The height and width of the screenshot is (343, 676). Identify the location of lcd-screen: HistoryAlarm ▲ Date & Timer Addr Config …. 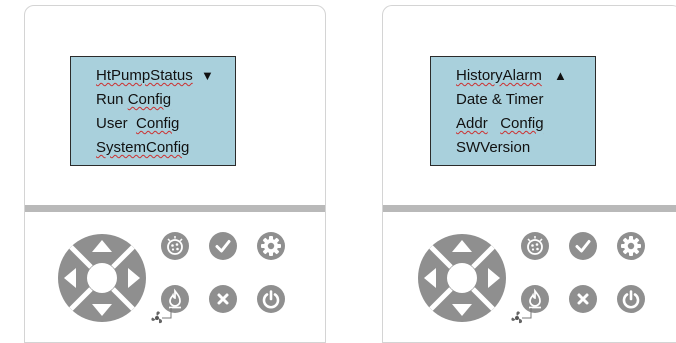
(513, 111).